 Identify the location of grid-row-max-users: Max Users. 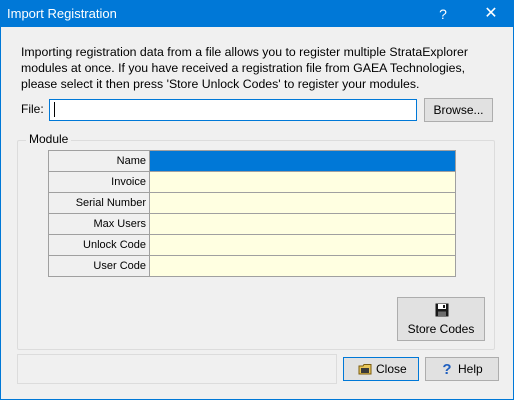
(252, 224).